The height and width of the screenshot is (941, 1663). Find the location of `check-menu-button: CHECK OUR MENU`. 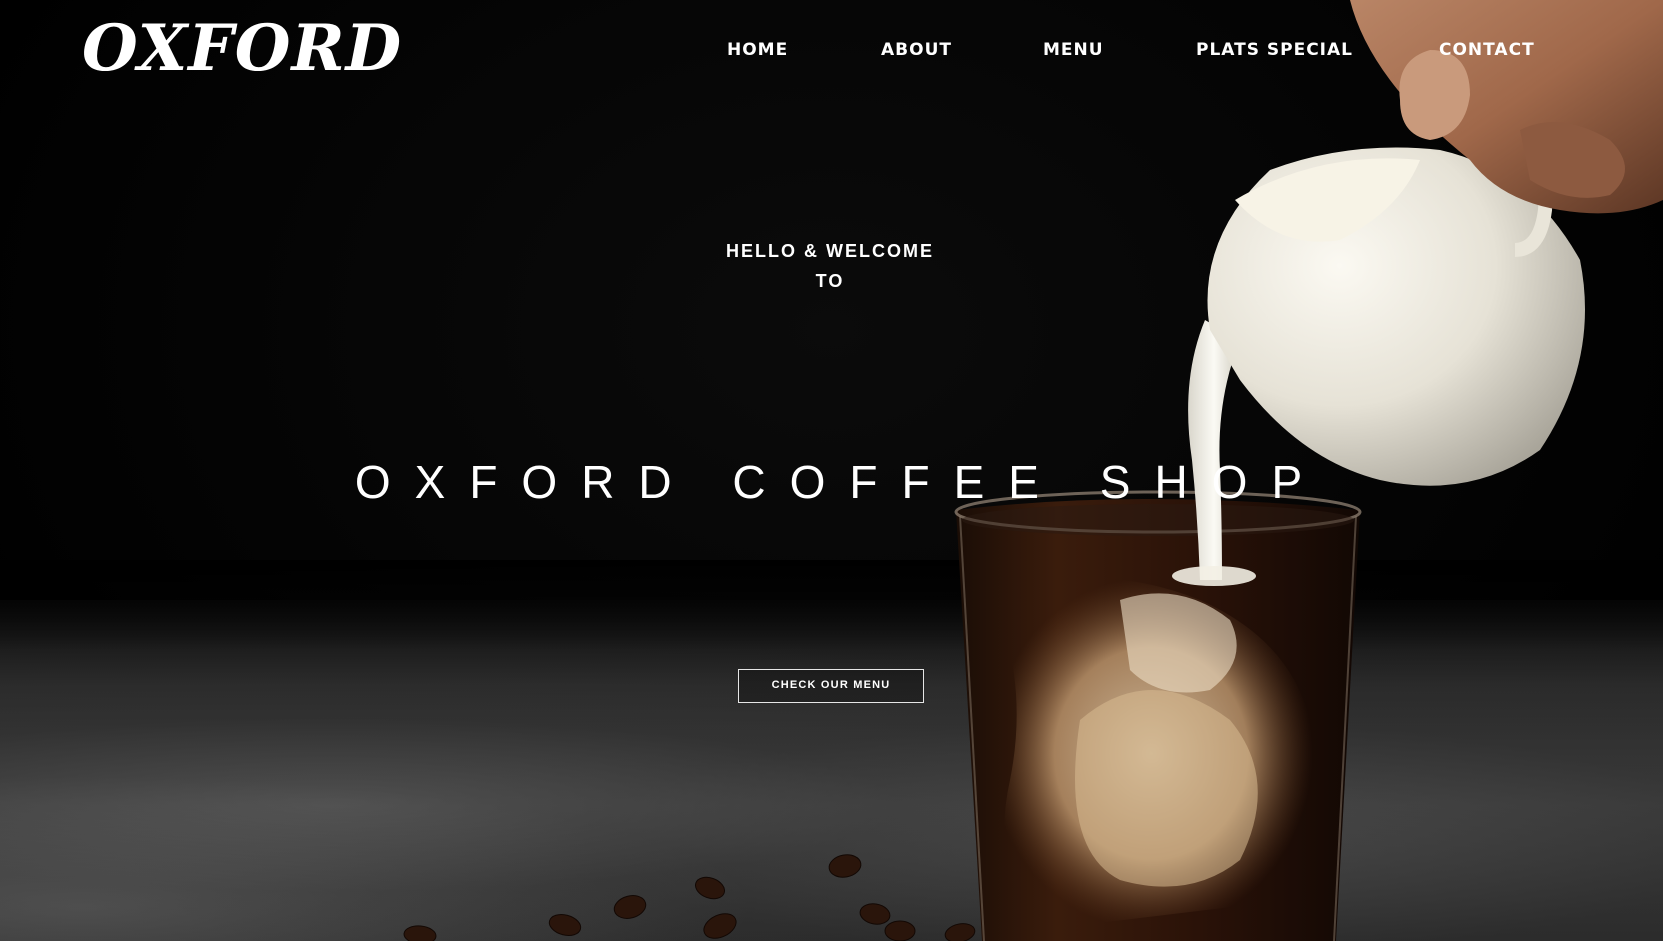

check-menu-button: CHECK OUR MENU is located at coordinates (831, 686).